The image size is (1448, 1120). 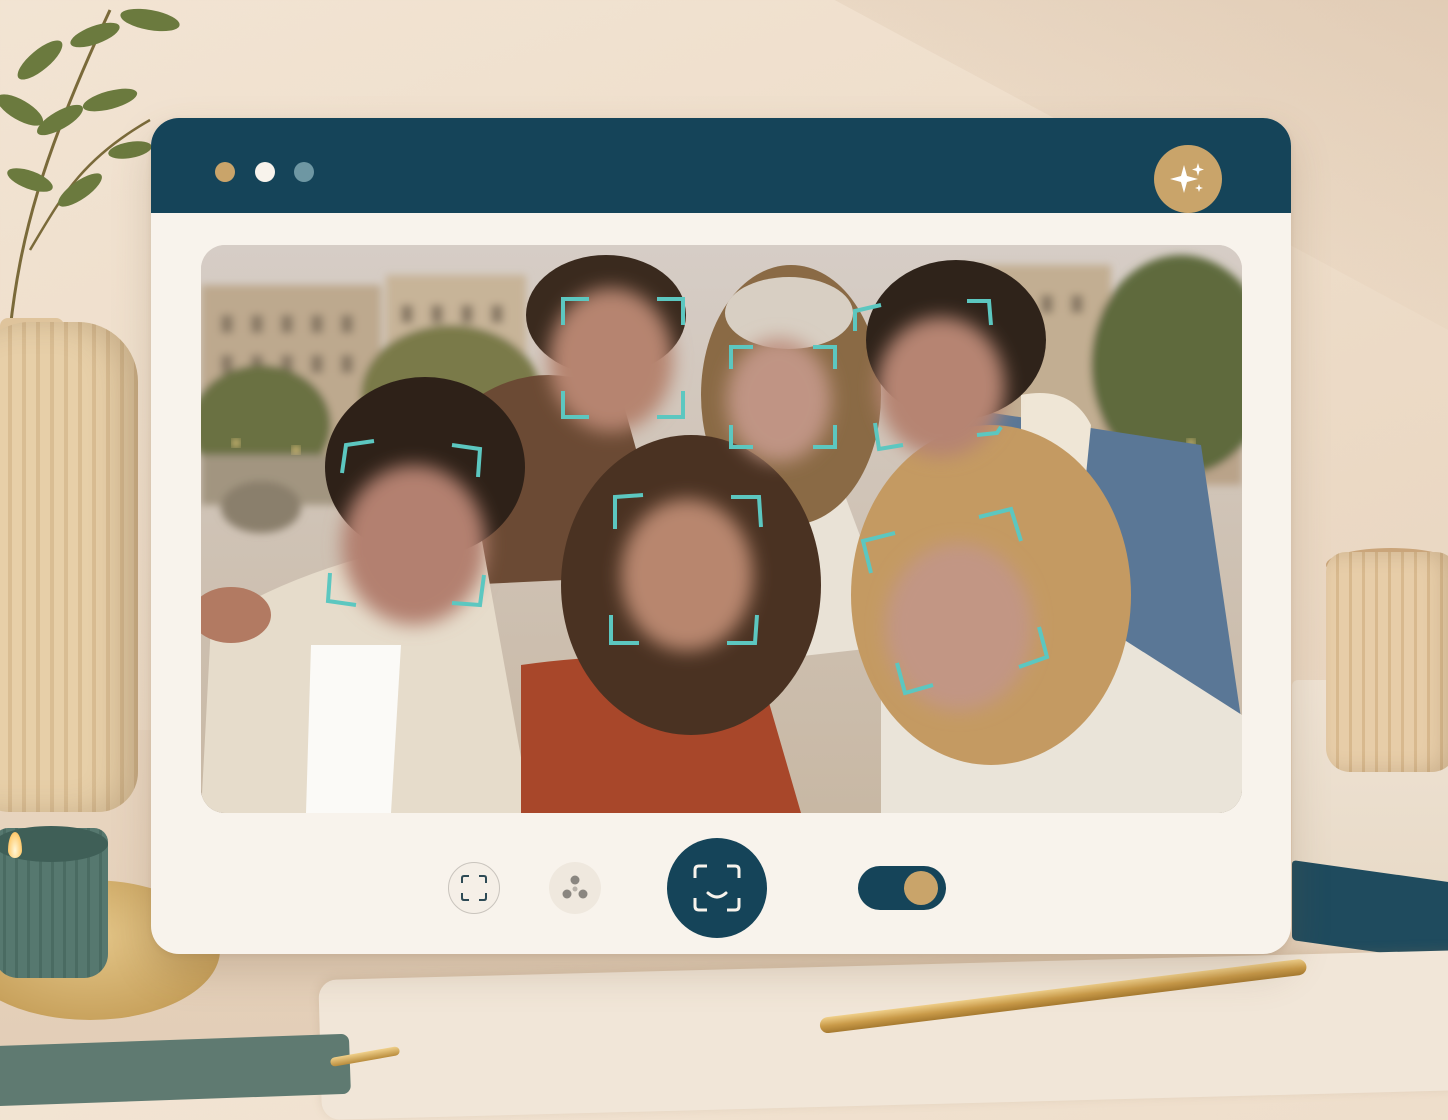 I want to click on face-scan-button, so click(x=474, y=888).